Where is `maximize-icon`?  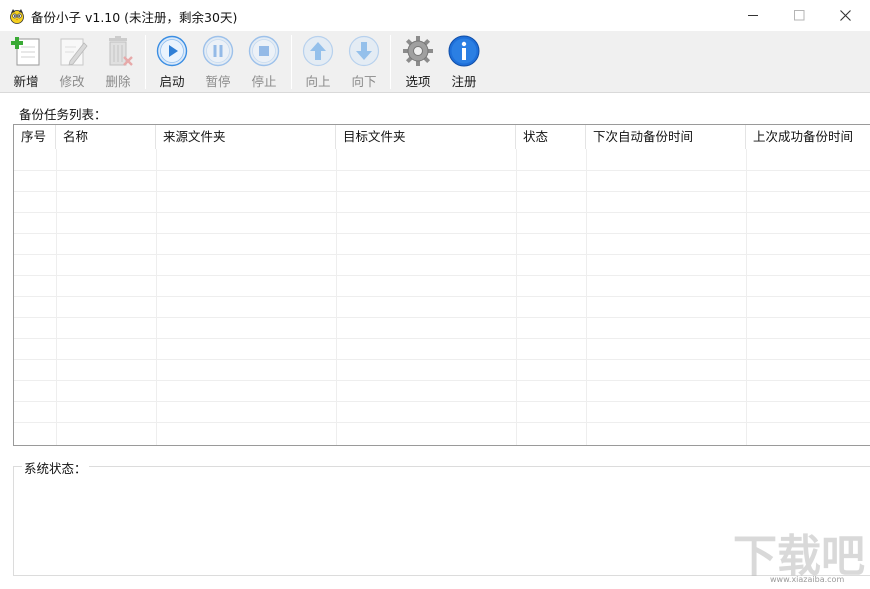
maximize-icon is located at coordinates (799, 15).